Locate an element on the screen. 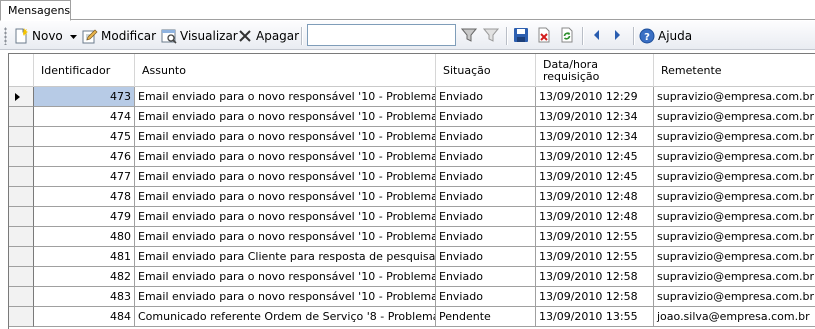 The image size is (815, 329). cell-data-hora: 13/09/2010 13:55 is located at coordinates (595, 317).